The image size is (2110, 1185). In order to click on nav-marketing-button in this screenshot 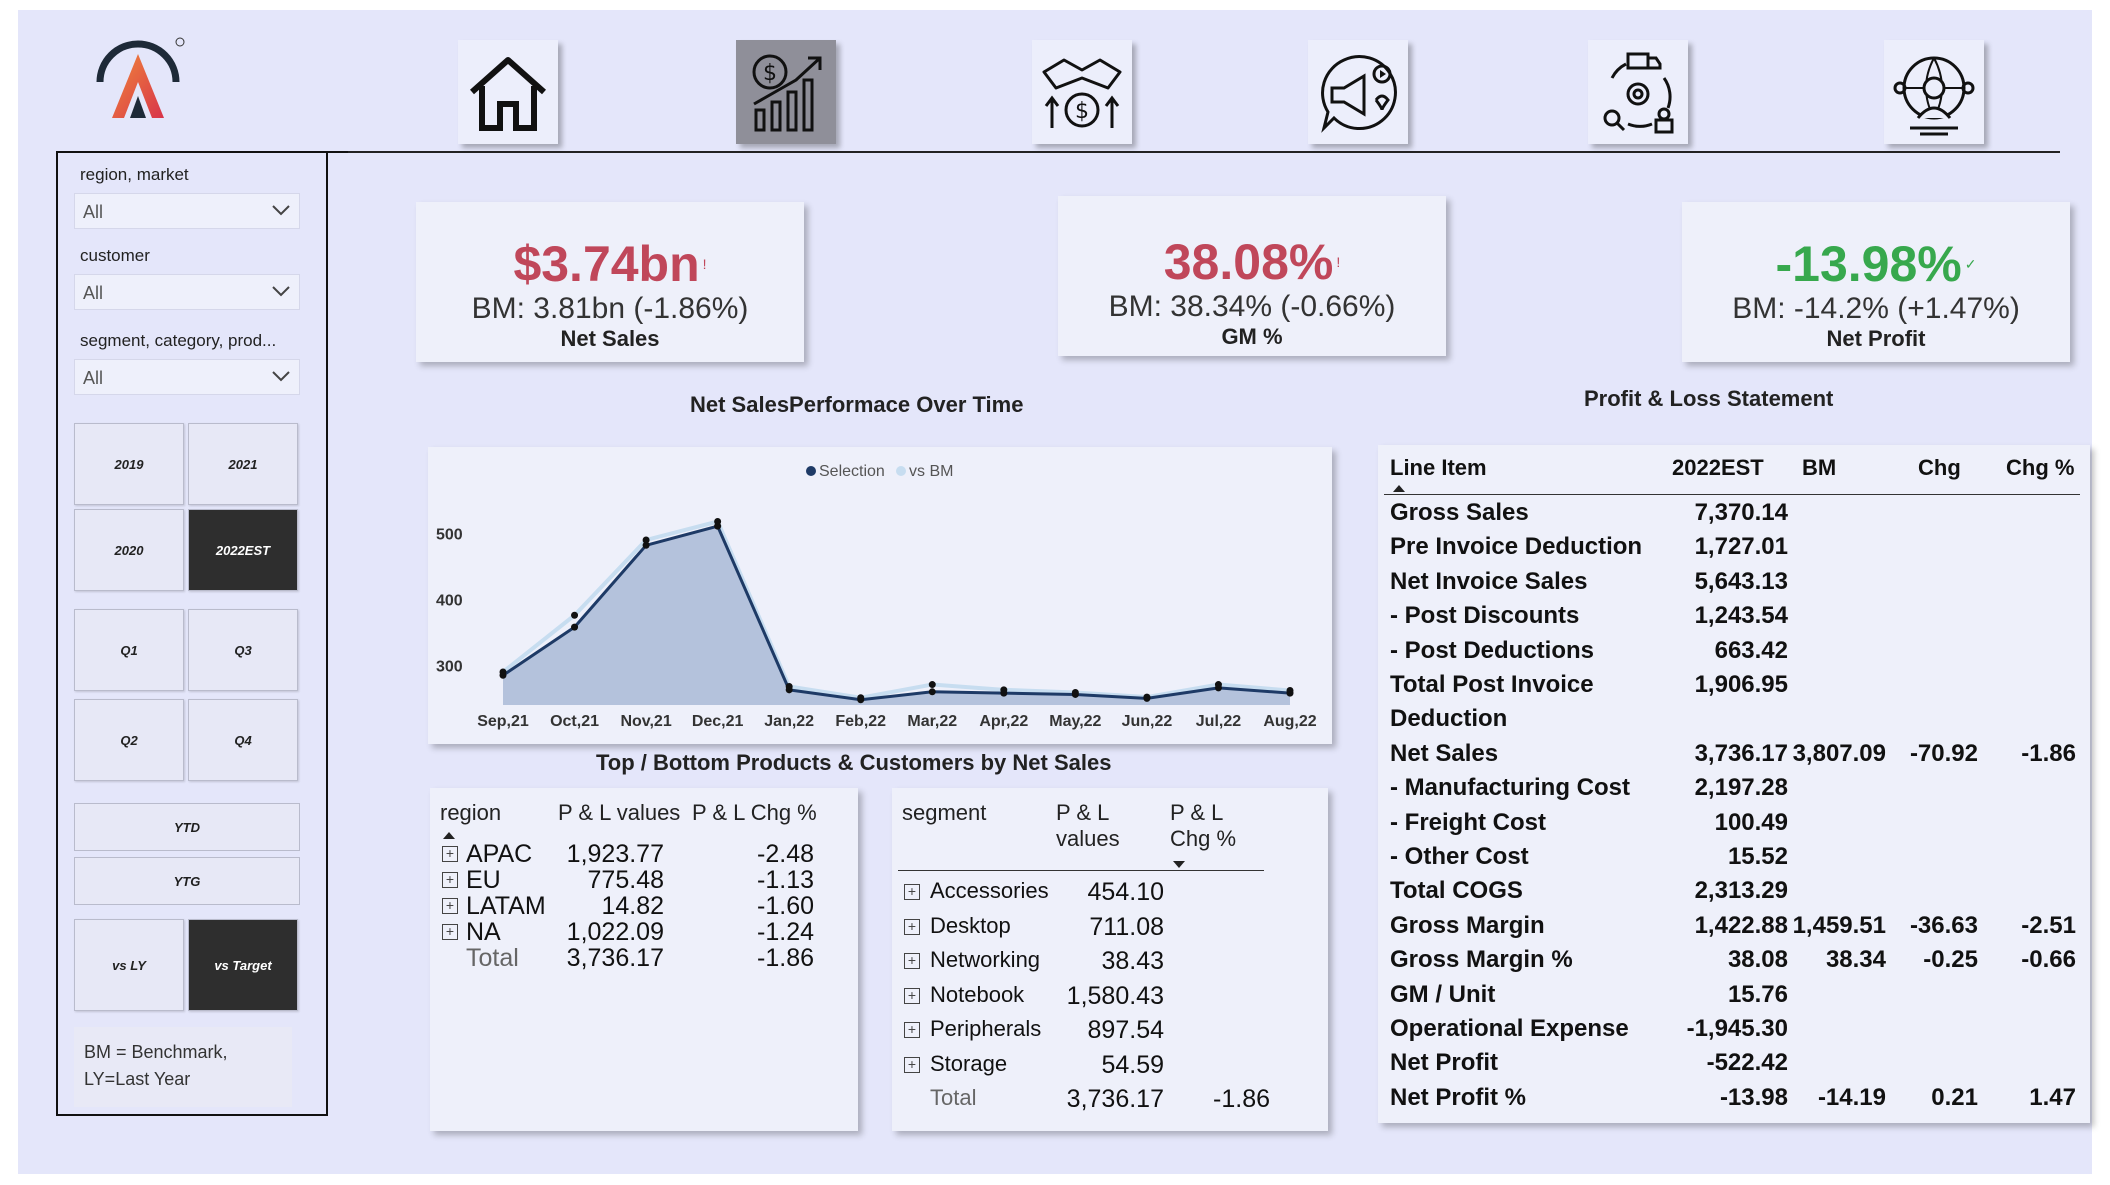, I will do `click(1358, 92)`.